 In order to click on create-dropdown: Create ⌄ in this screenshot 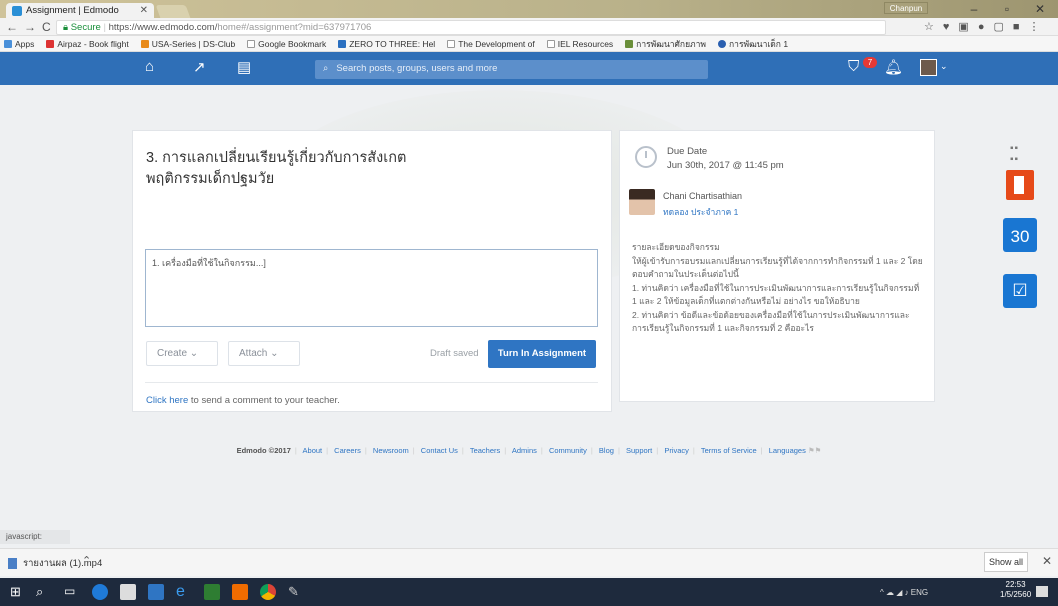, I will do `click(182, 353)`.